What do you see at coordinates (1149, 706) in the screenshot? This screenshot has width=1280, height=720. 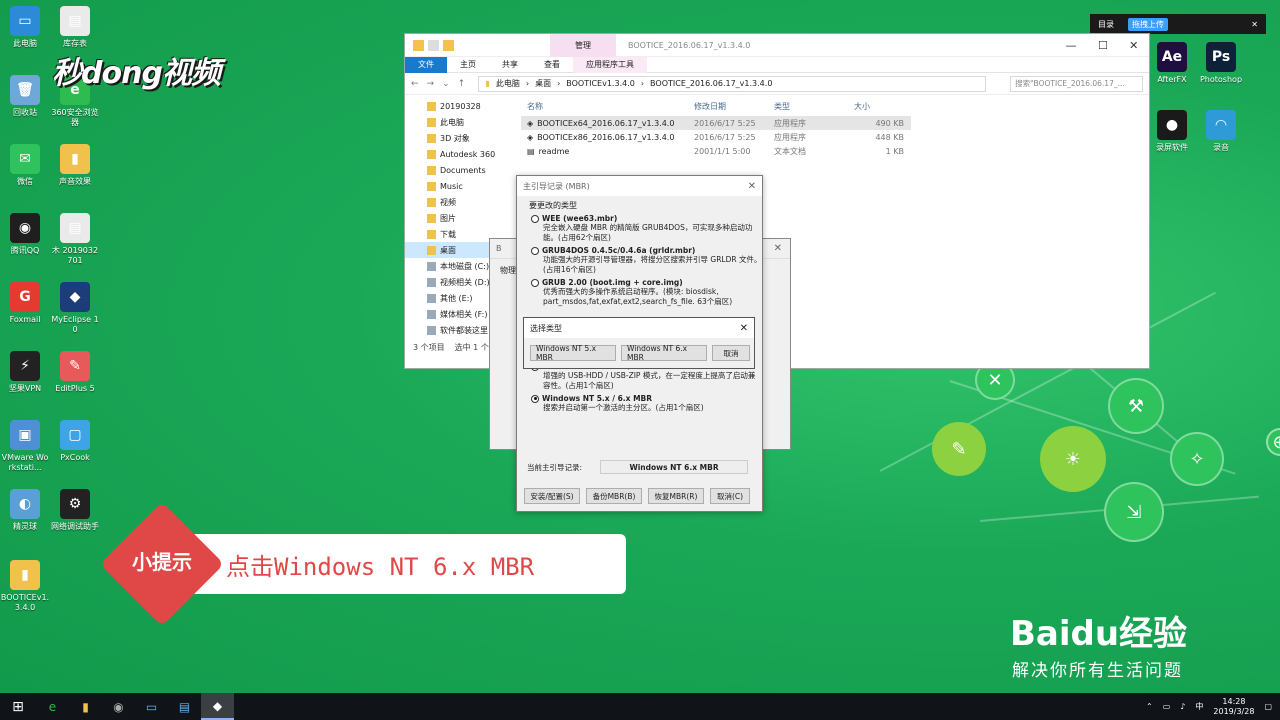 I see `chevron-up-icon: ⌃` at bounding box center [1149, 706].